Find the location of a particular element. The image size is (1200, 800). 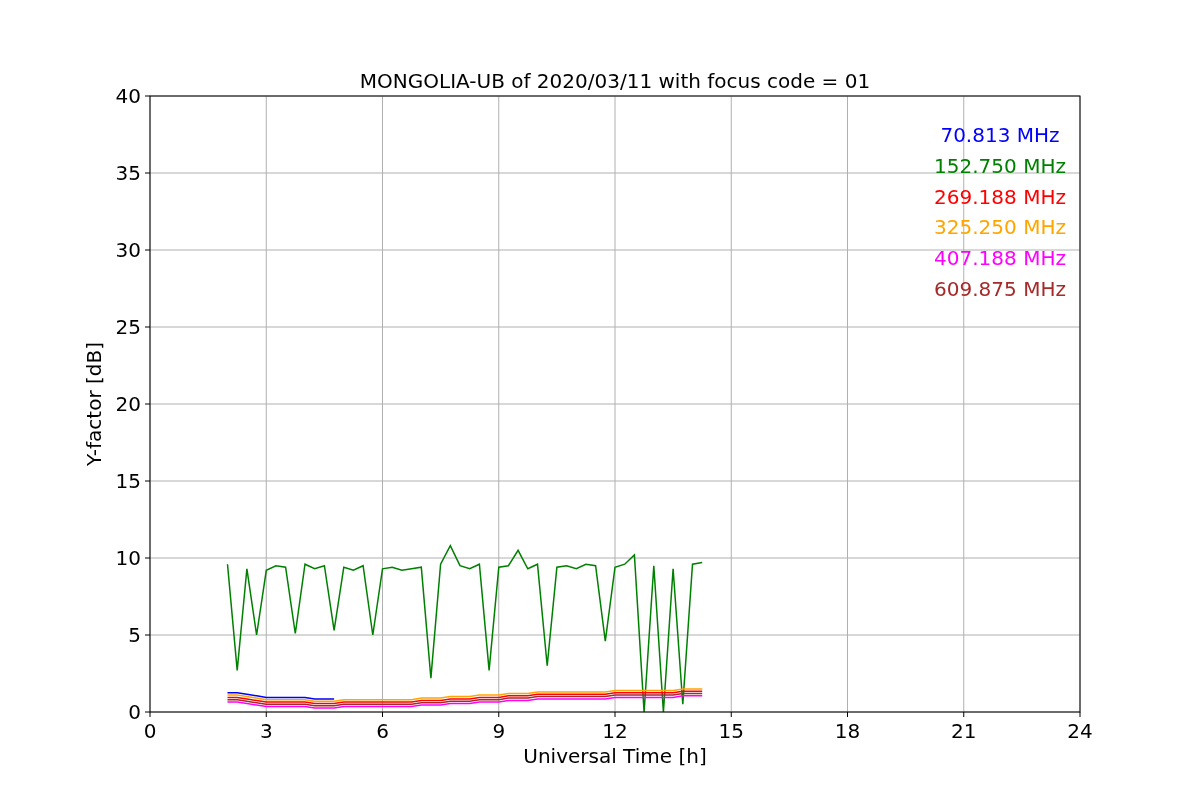

y-tick-label: 15 is located at coordinates (128, 481).